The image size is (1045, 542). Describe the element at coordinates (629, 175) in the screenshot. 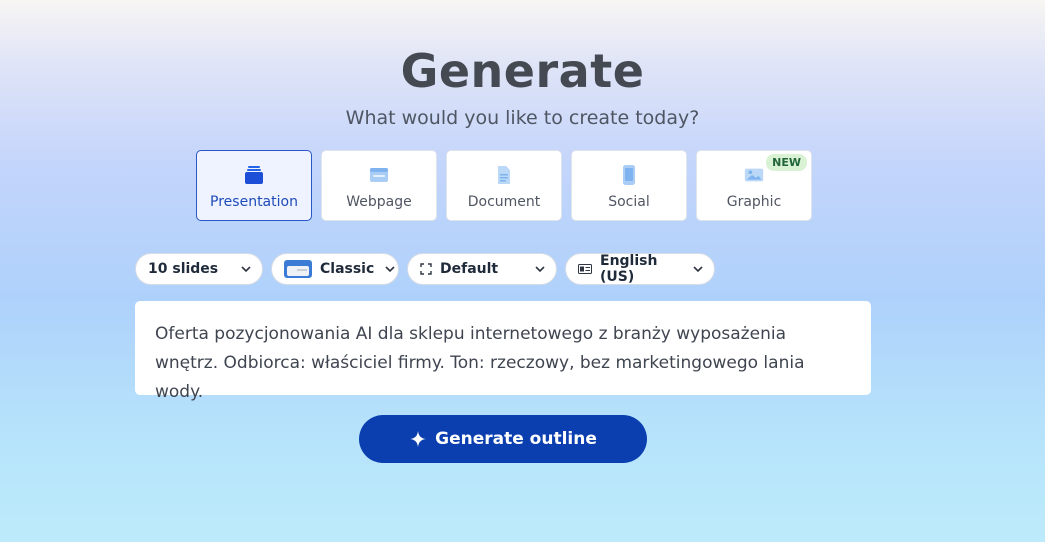

I see `phone-icon` at that location.